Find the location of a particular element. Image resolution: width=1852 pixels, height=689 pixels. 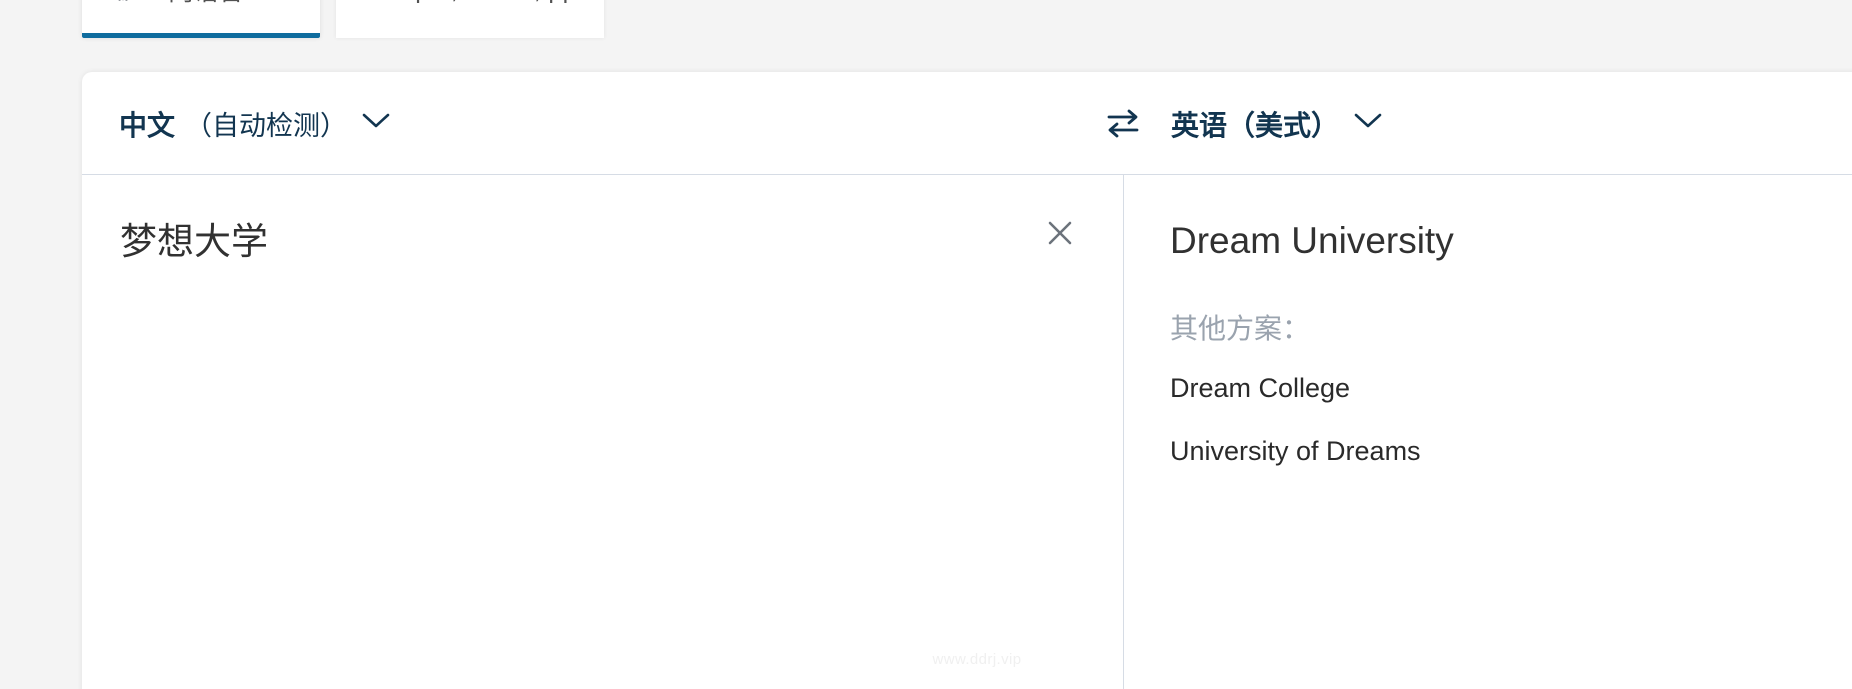

tab-languages-label: 3门语言 is located at coordinates (199, 4).